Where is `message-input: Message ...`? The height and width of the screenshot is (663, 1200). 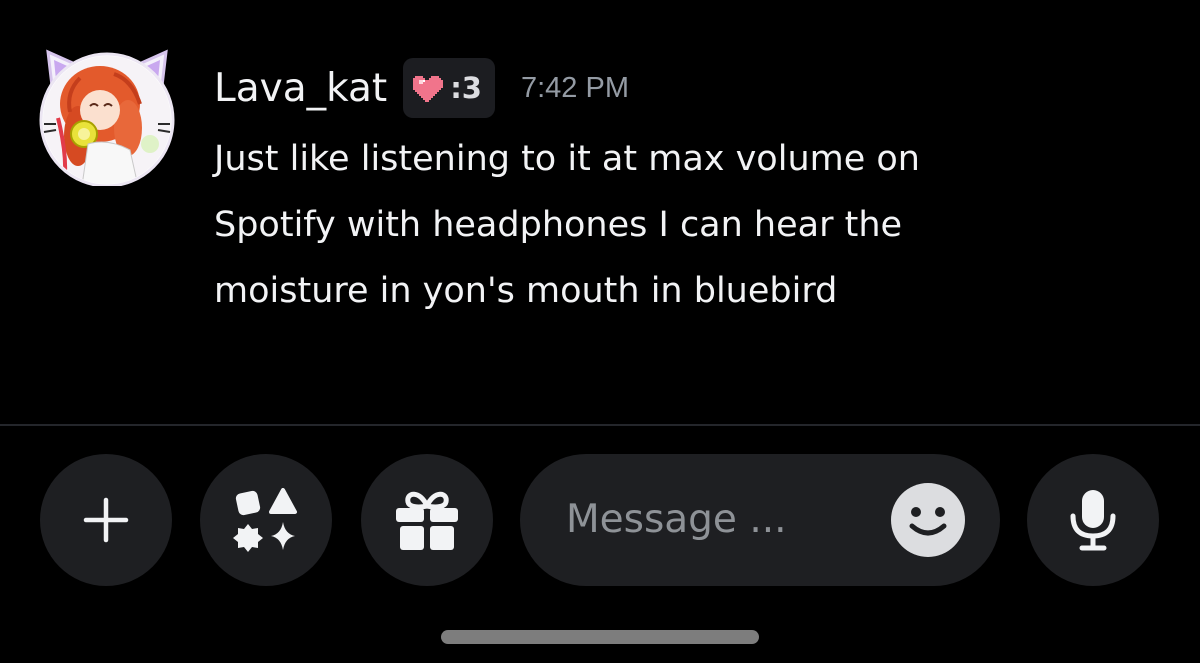
message-input: Message ... is located at coordinates (760, 520).